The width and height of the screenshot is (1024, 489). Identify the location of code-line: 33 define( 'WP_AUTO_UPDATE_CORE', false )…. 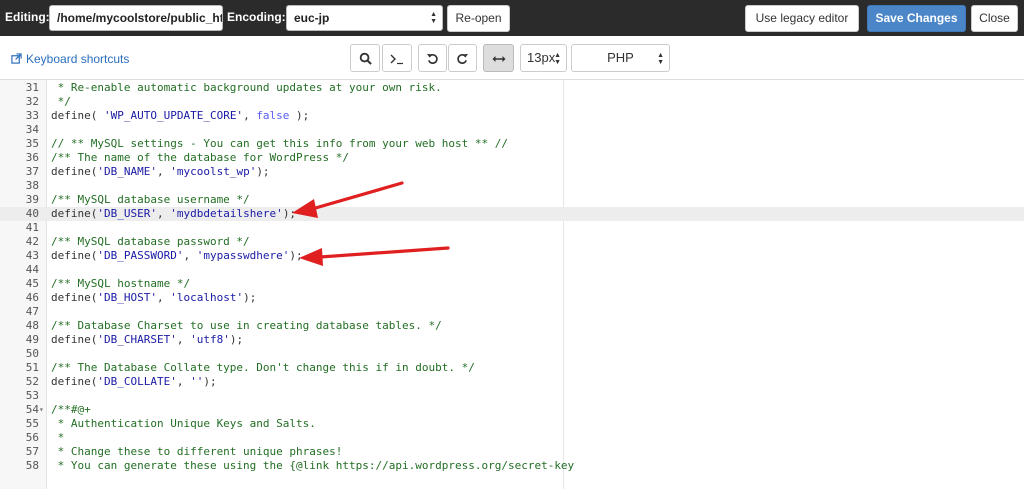
(512, 116).